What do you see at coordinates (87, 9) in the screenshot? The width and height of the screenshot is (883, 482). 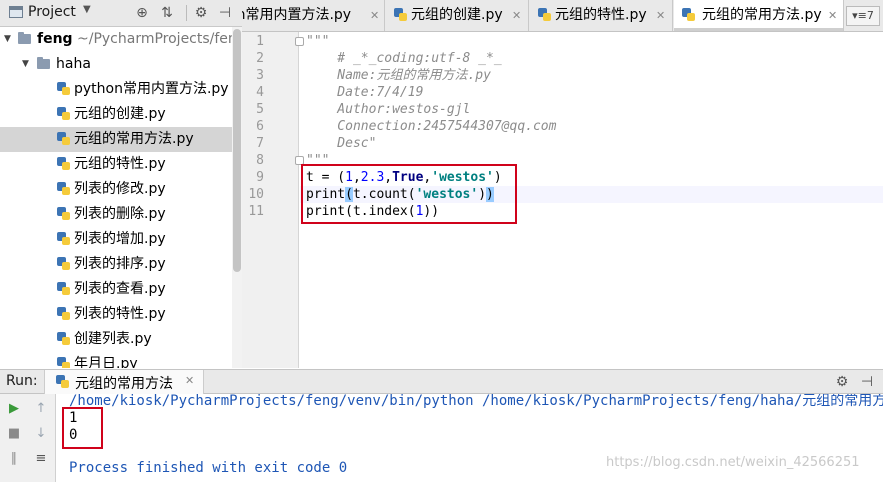 I see `chevron-down-icon: ▼` at bounding box center [87, 9].